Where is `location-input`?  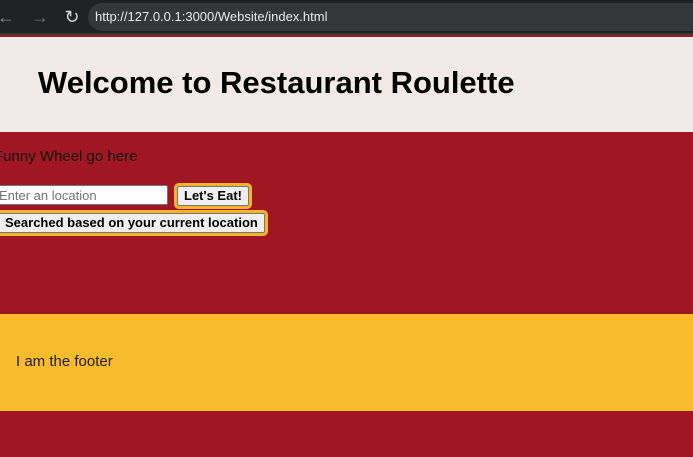 location-input is located at coordinates (84, 195).